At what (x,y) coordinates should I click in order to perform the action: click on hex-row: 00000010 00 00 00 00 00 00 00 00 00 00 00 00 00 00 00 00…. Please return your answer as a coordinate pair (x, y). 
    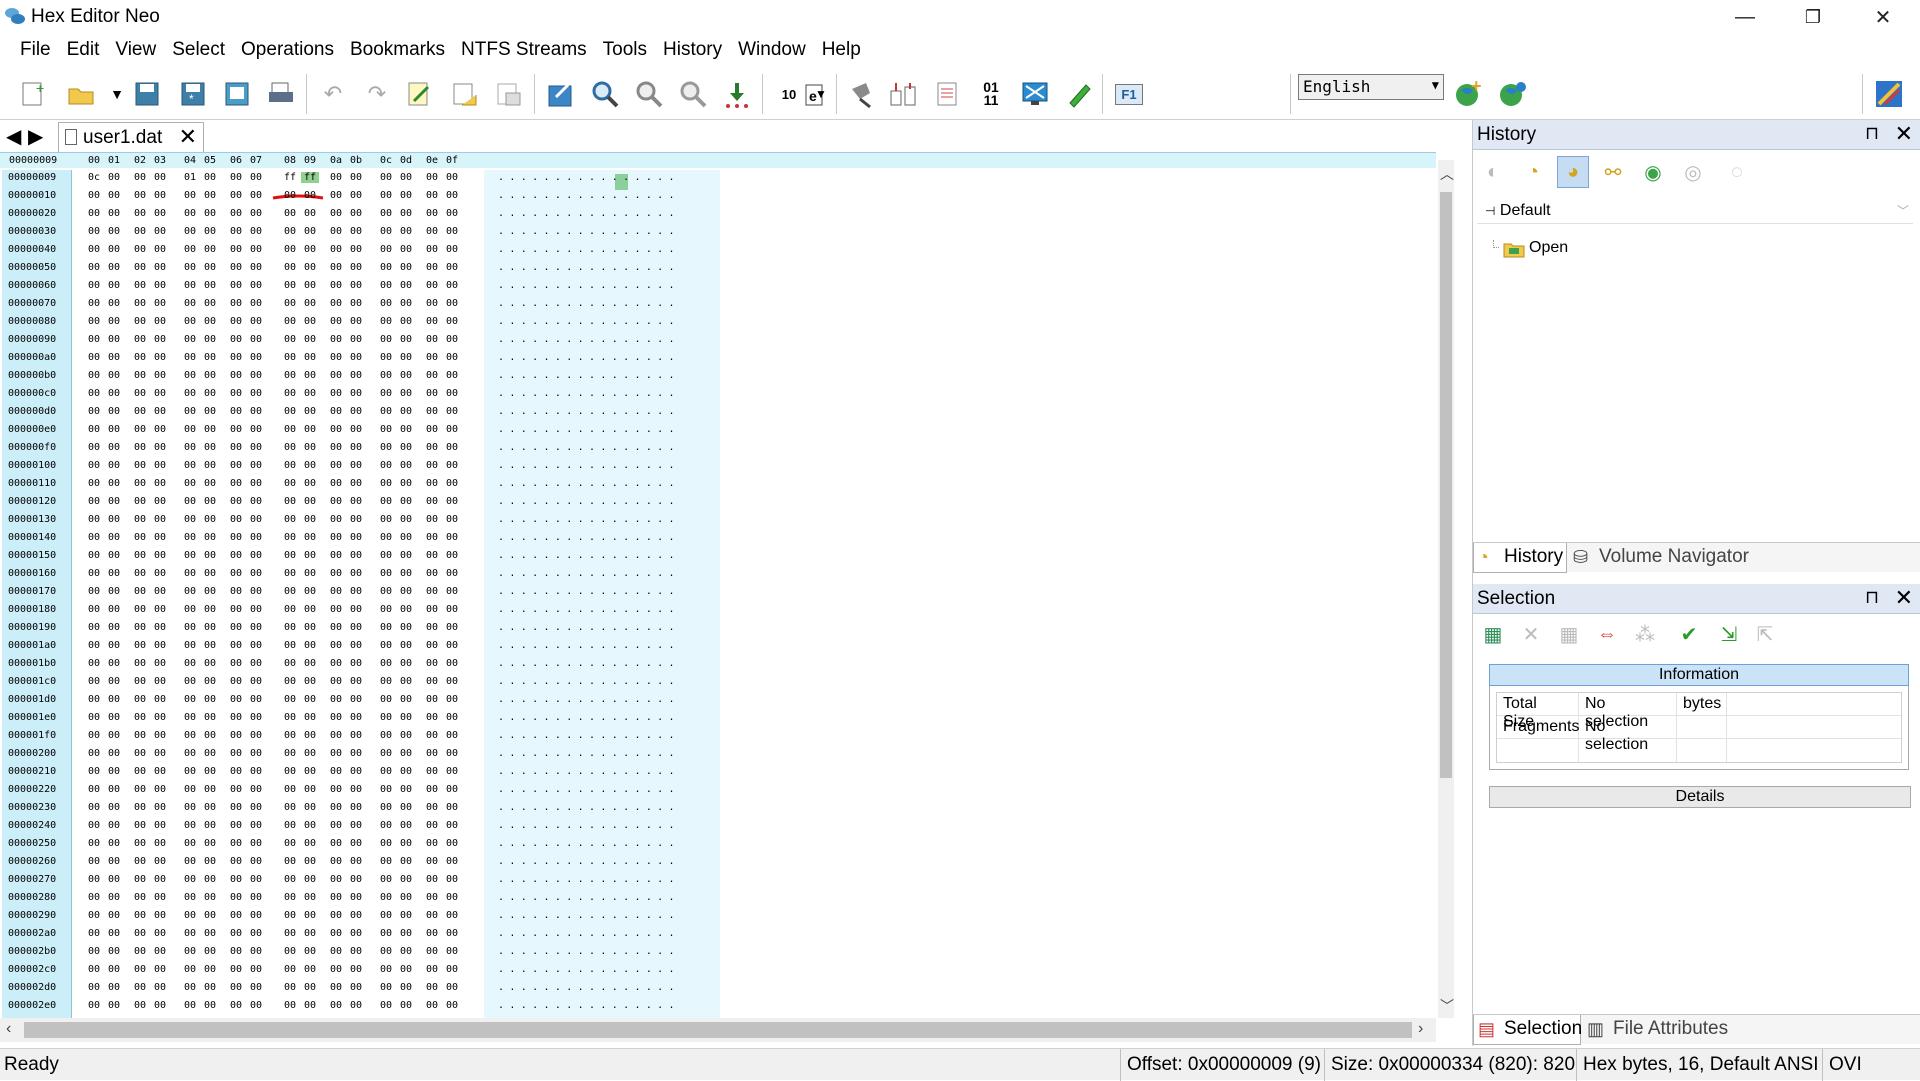
    Looking at the image, I should click on (360, 197).